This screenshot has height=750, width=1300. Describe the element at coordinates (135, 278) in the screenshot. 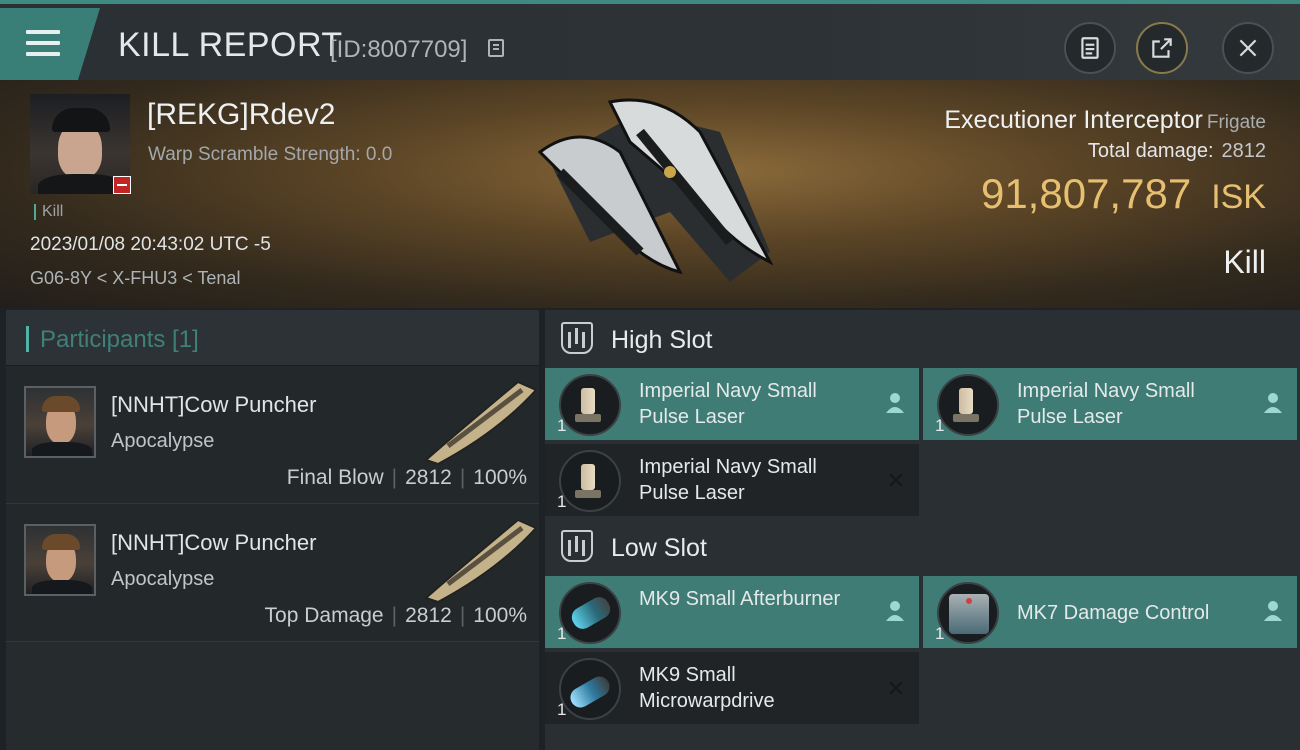

I see `kill-location: G06-8Y < X-FHU3 < Tenal` at that location.